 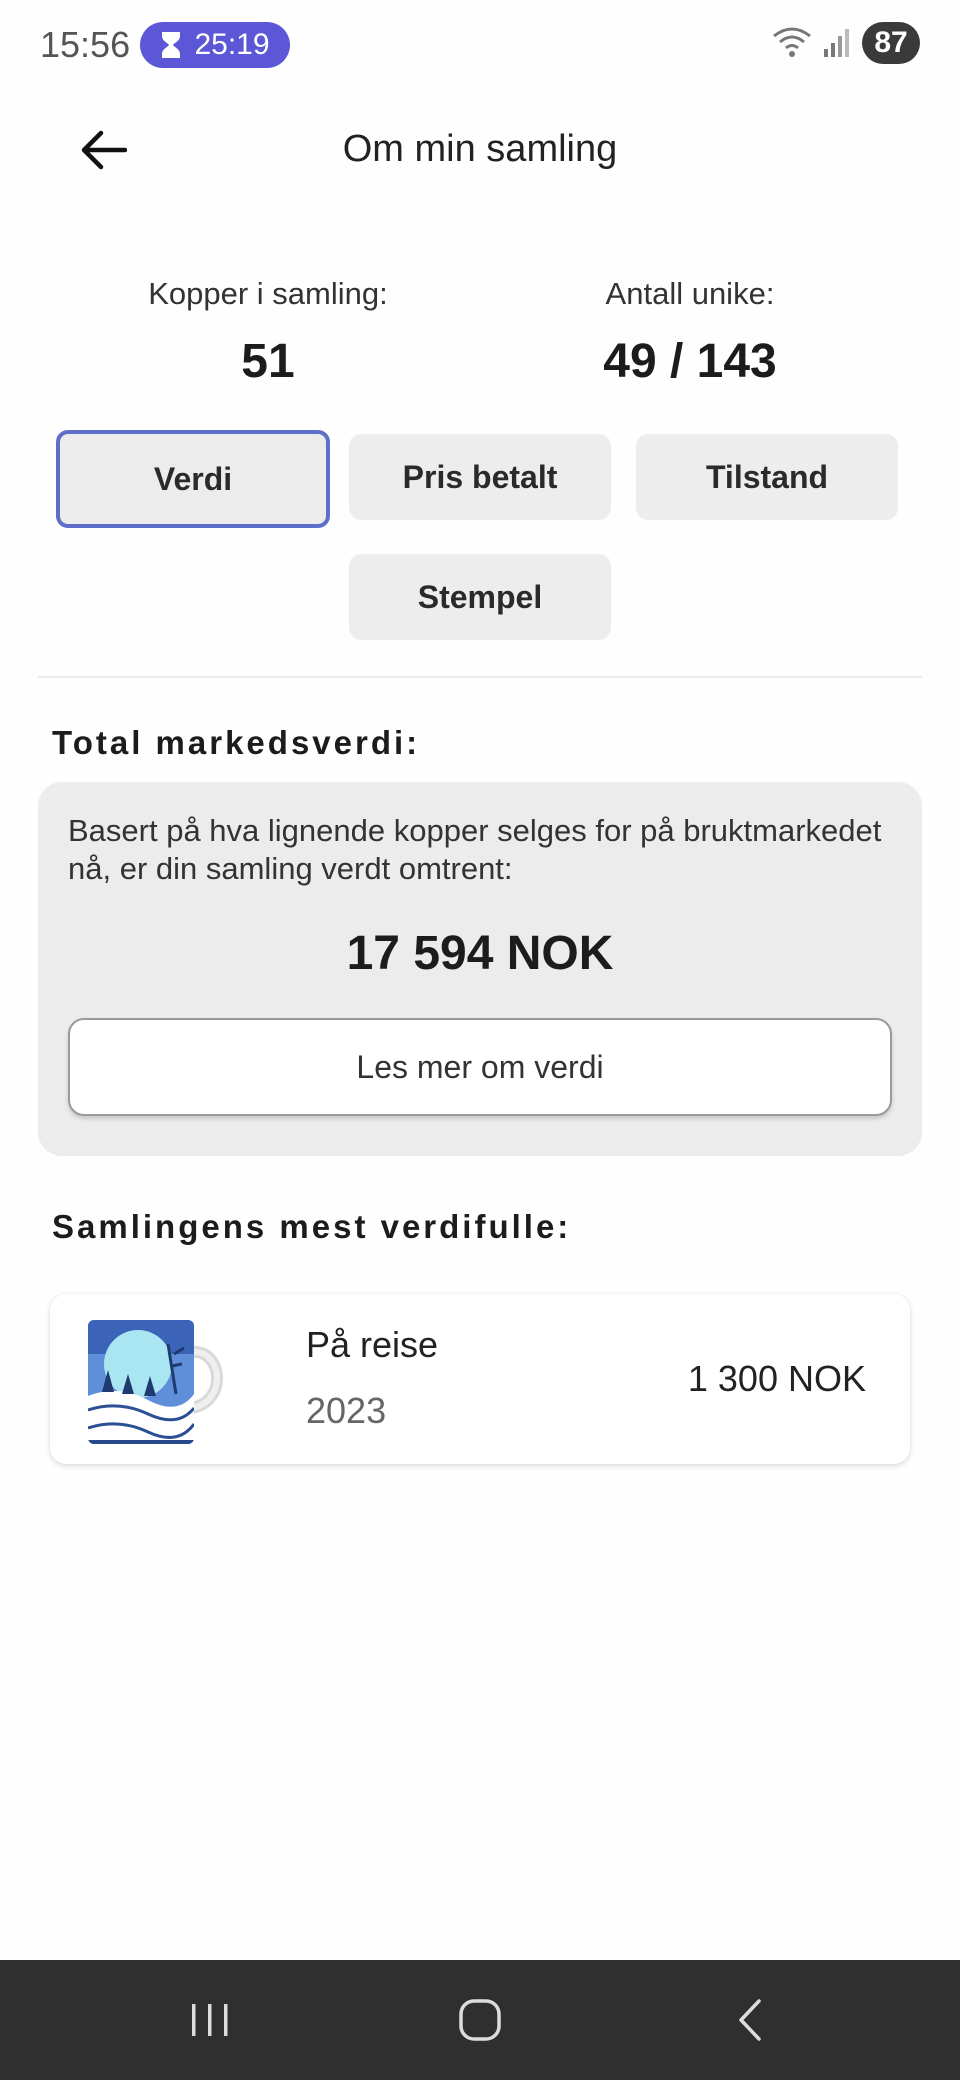 I want to click on read-more-button: Les mer om verdi, so click(x=480, y=1067).